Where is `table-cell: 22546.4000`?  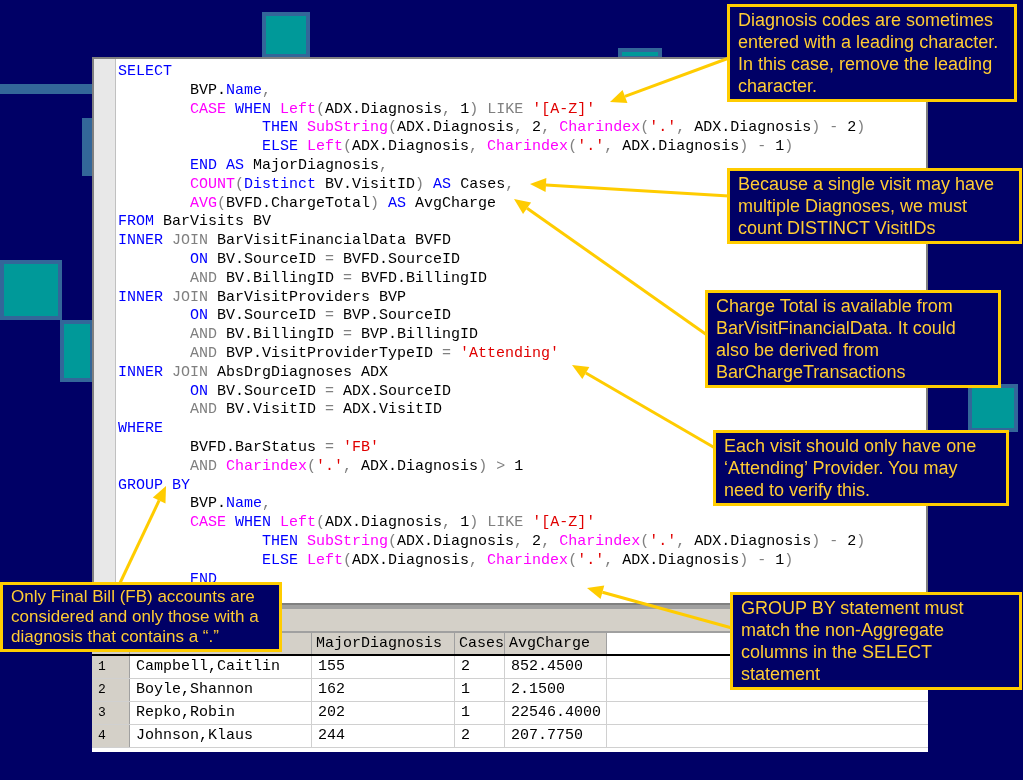 table-cell: 22546.4000 is located at coordinates (556, 713).